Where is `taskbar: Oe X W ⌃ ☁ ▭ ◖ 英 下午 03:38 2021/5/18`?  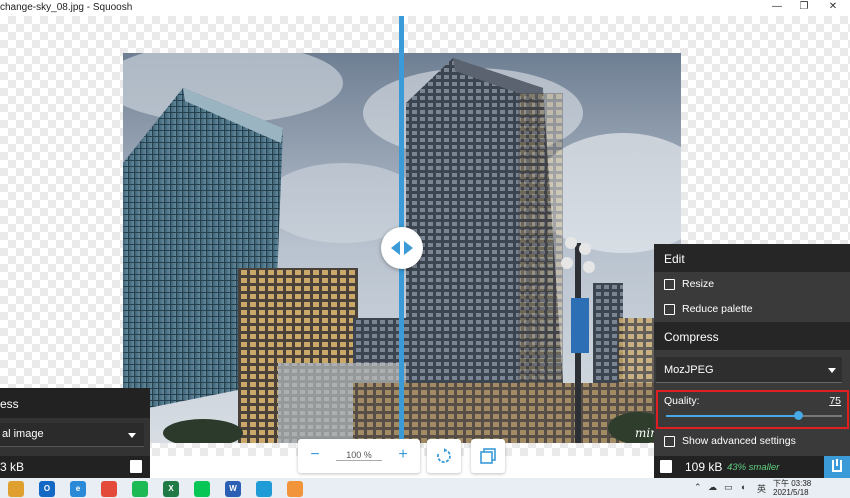 taskbar: Oe X W ⌃ ☁ ▭ ◖ 英 下午 03:38 2021/5/18 is located at coordinates (425, 488).